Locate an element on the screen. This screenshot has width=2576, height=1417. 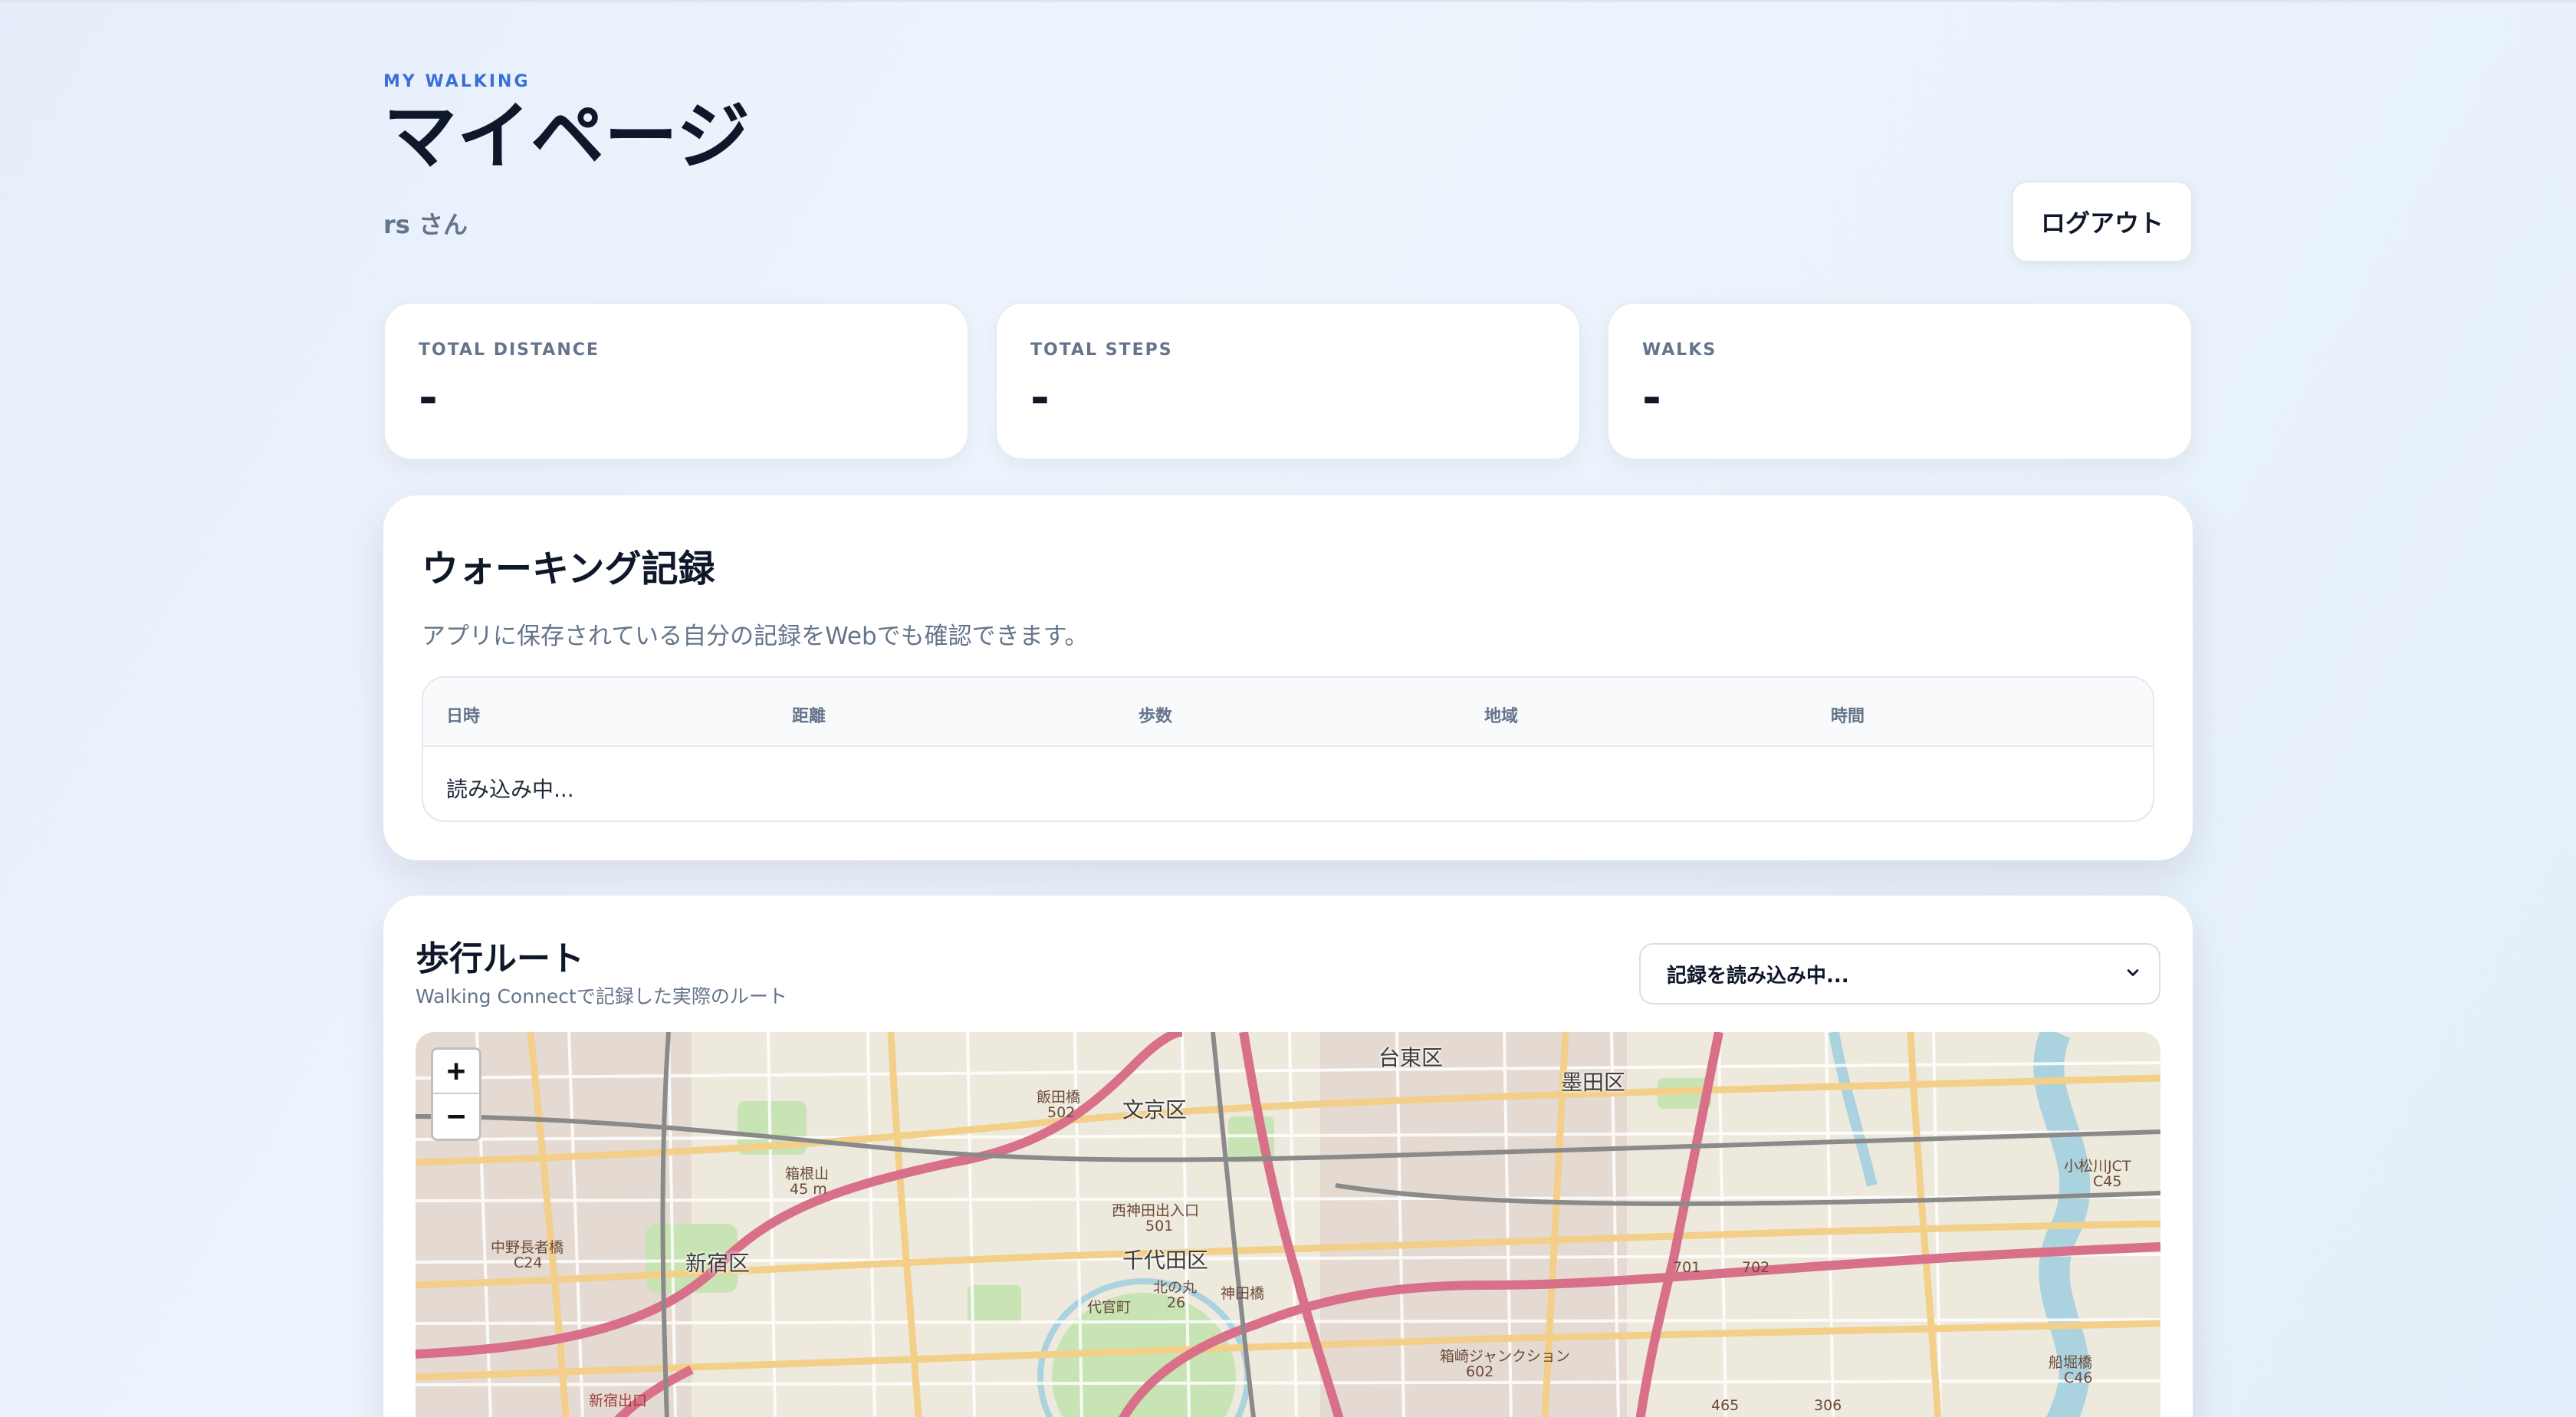
column-header-steps: 歩数 is located at coordinates (1155, 716).